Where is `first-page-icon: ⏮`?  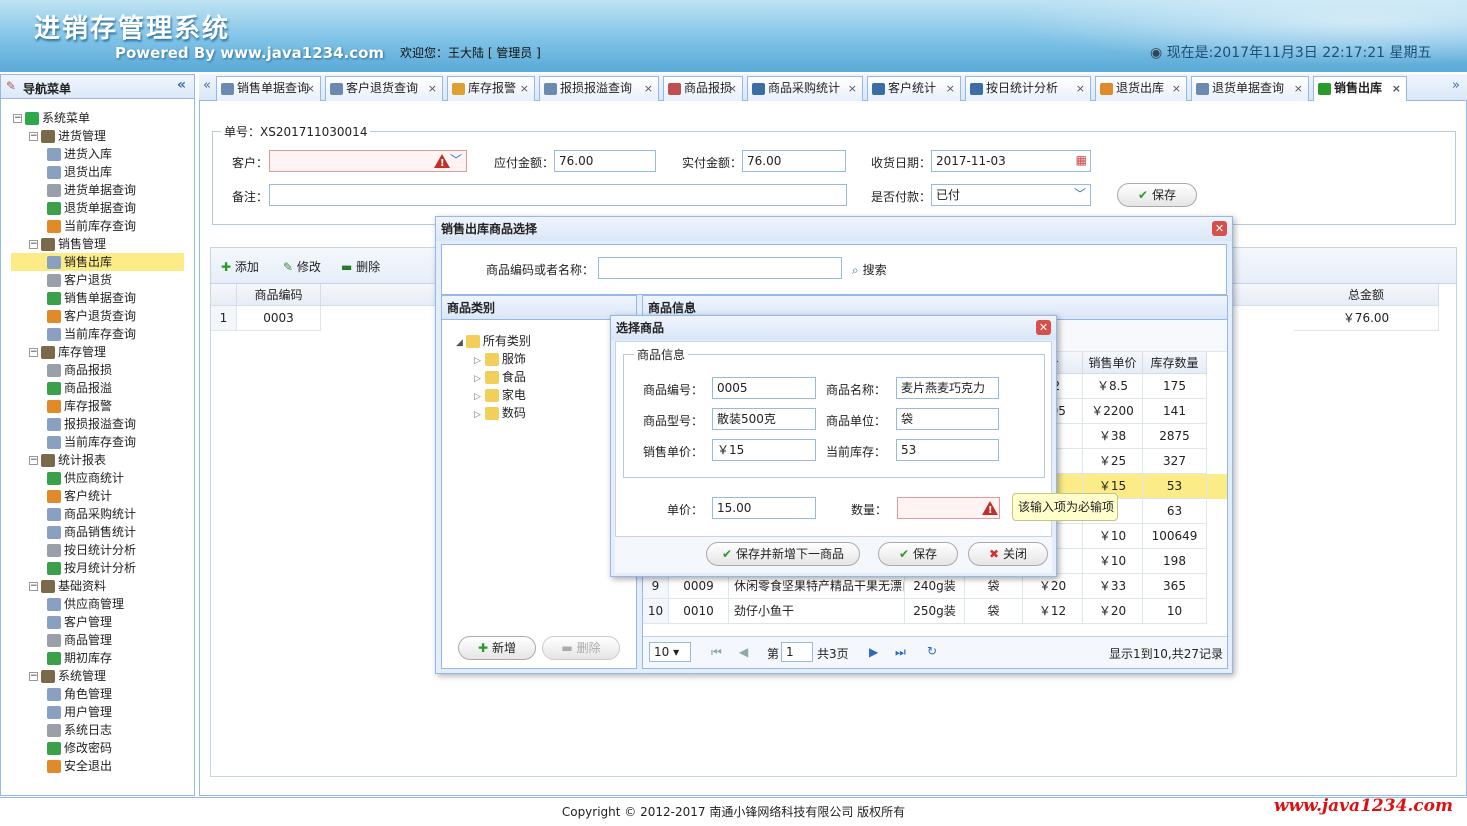 first-page-icon: ⏮ is located at coordinates (716, 652).